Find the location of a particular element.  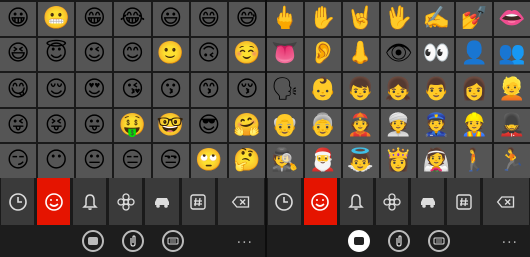

emoji-key: 😎 is located at coordinates (208, 125).